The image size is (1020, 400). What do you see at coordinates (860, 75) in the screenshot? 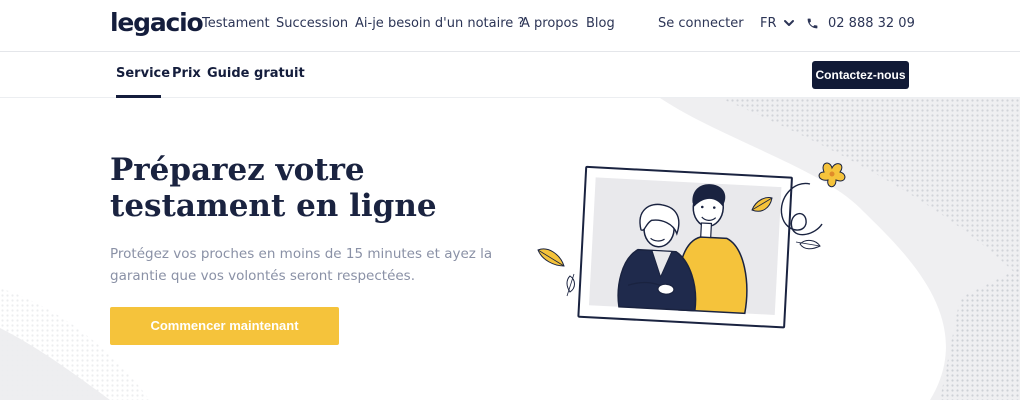
I see `contact-button: Contactez-nous` at bounding box center [860, 75].